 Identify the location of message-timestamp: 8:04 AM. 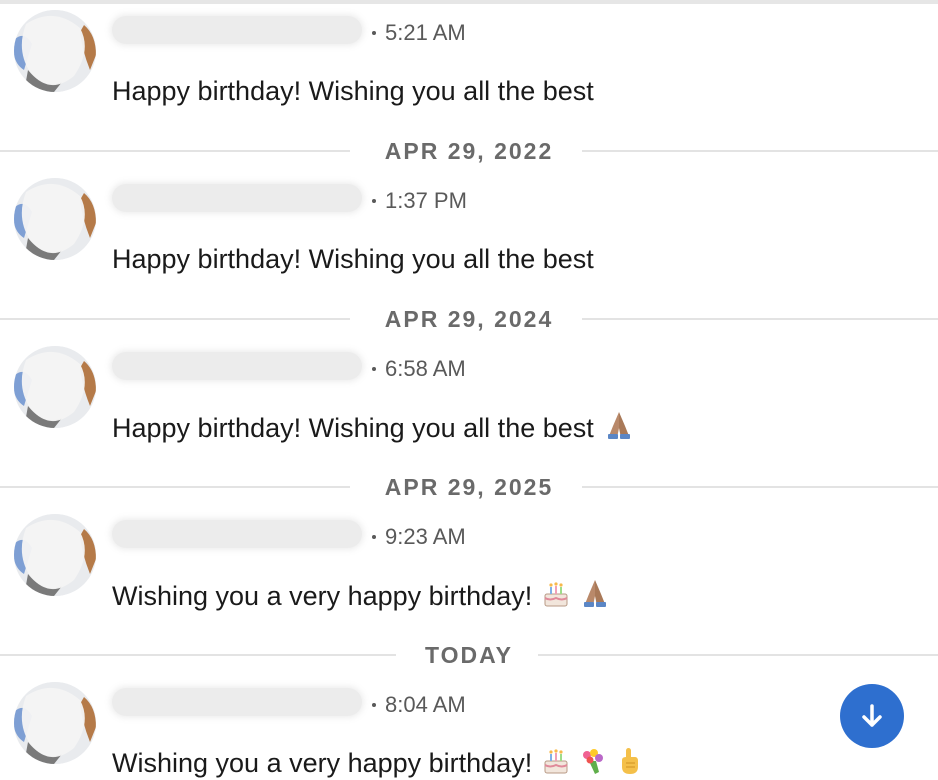
(419, 705).